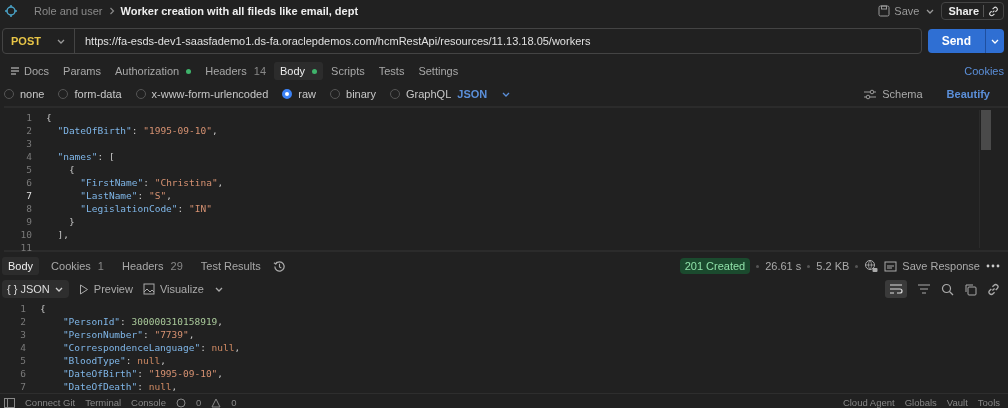 The width and height of the screenshot is (1008, 408). I want to click on search-icon, so click(947, 289).